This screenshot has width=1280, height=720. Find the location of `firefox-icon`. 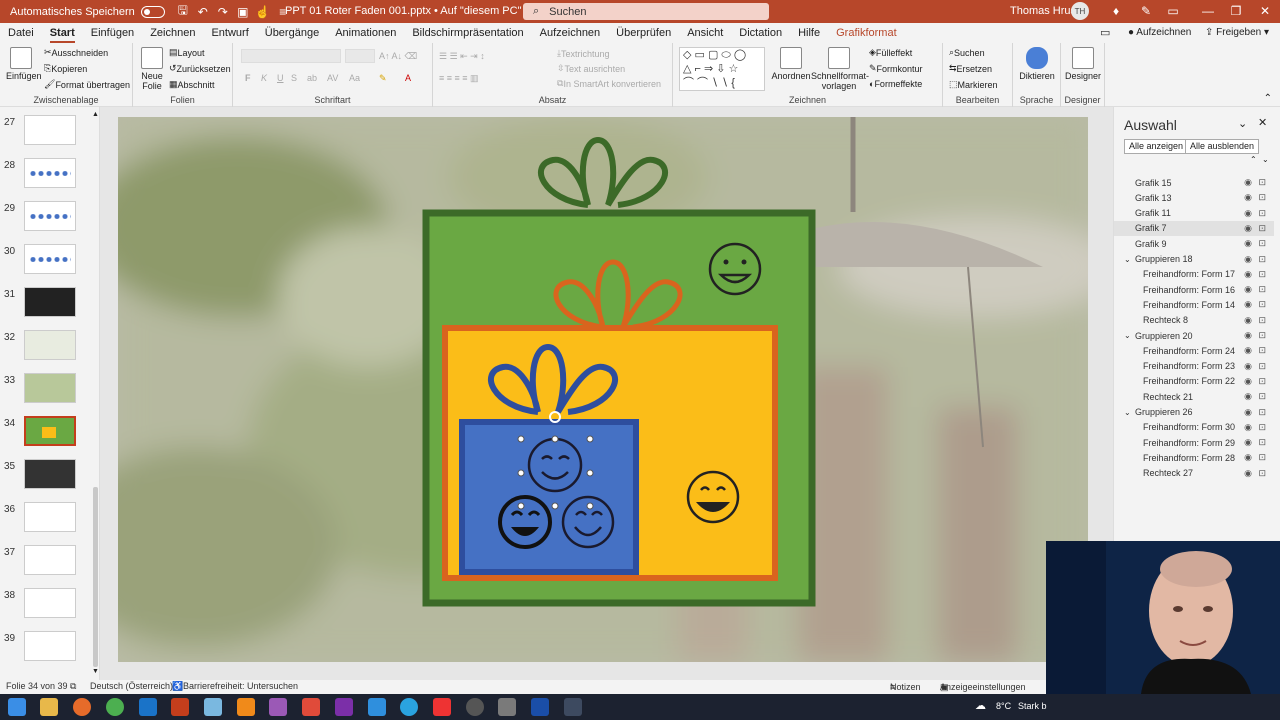

firefox-icon is located at coordinates (82, 707).